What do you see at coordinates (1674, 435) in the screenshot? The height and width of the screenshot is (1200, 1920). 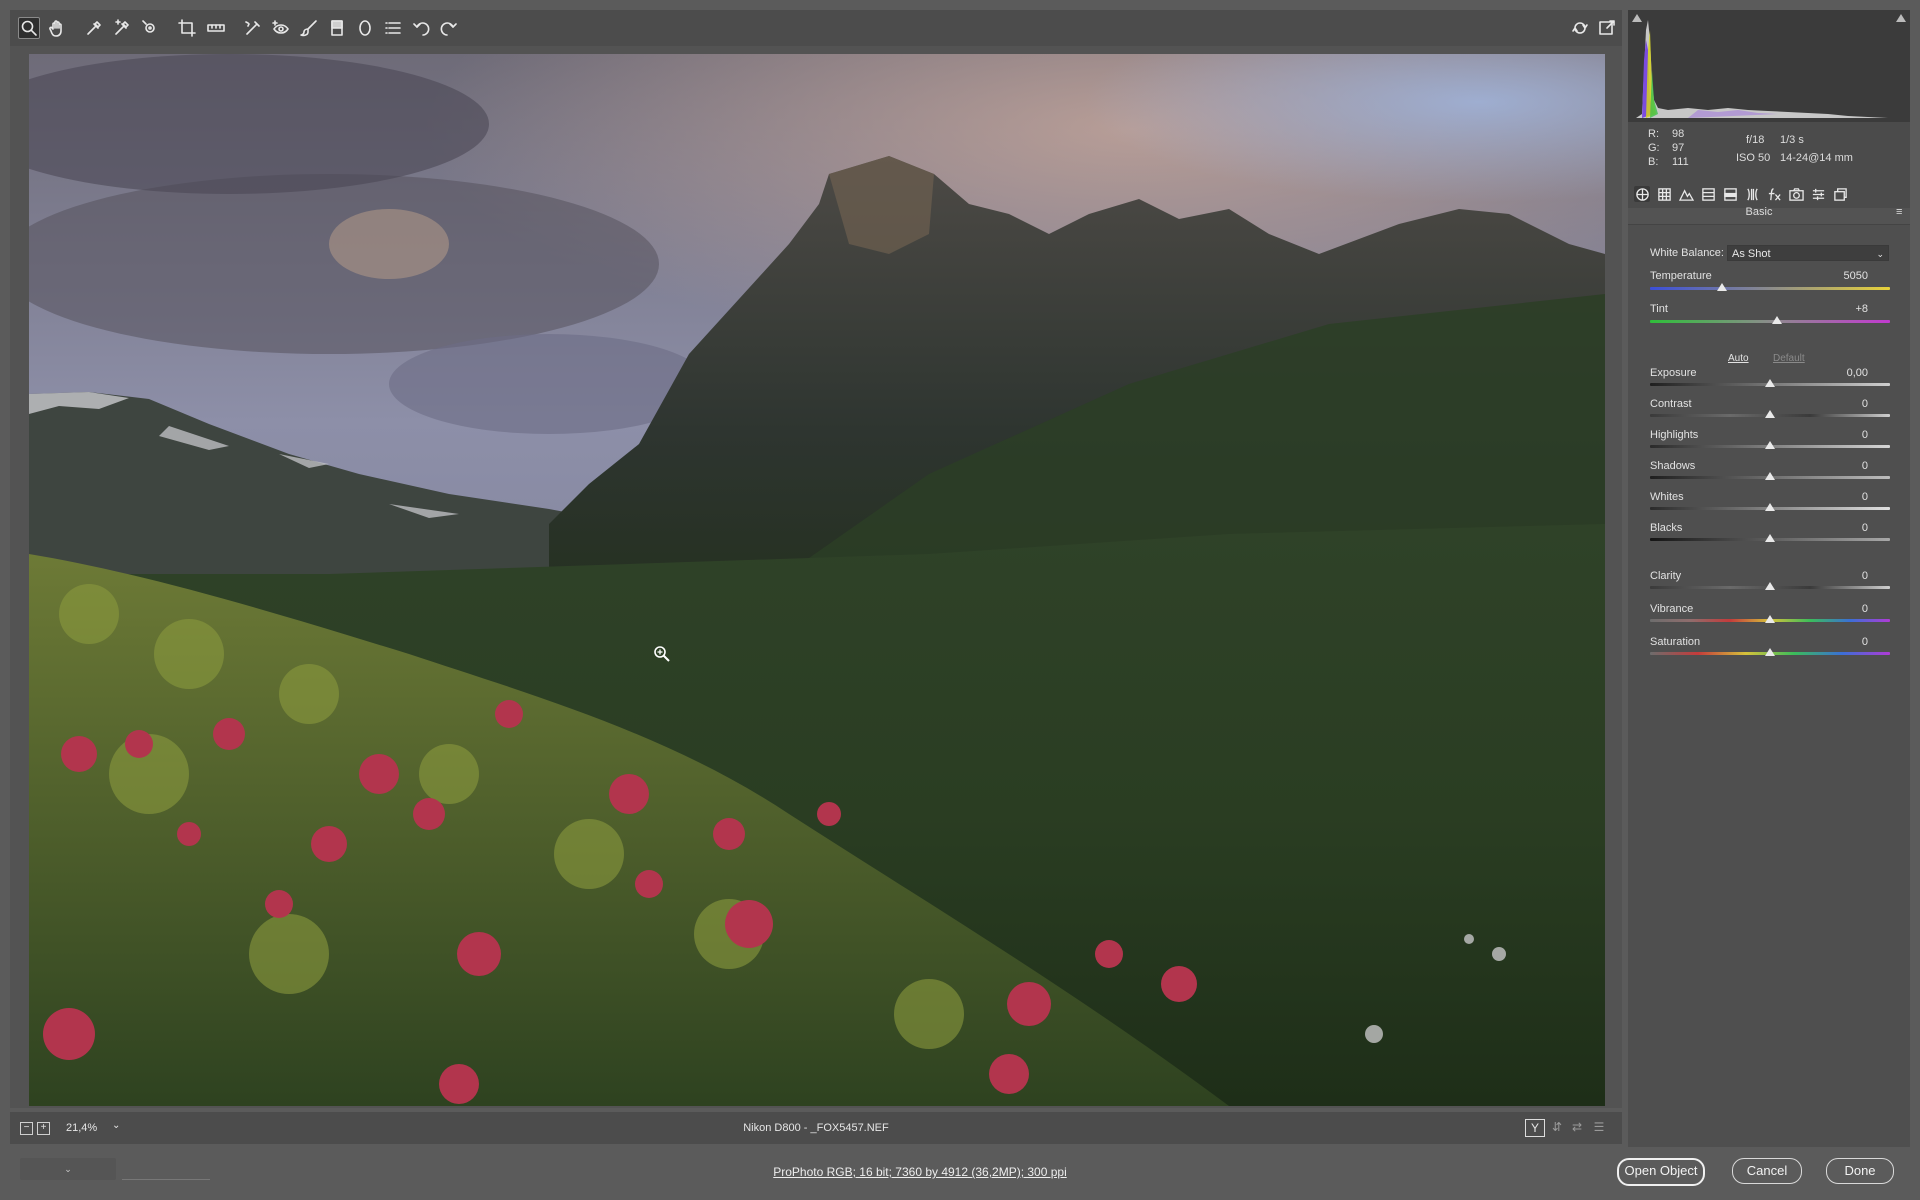 I see `highlights-label: Highlights` at bounding box center [1674, 435].